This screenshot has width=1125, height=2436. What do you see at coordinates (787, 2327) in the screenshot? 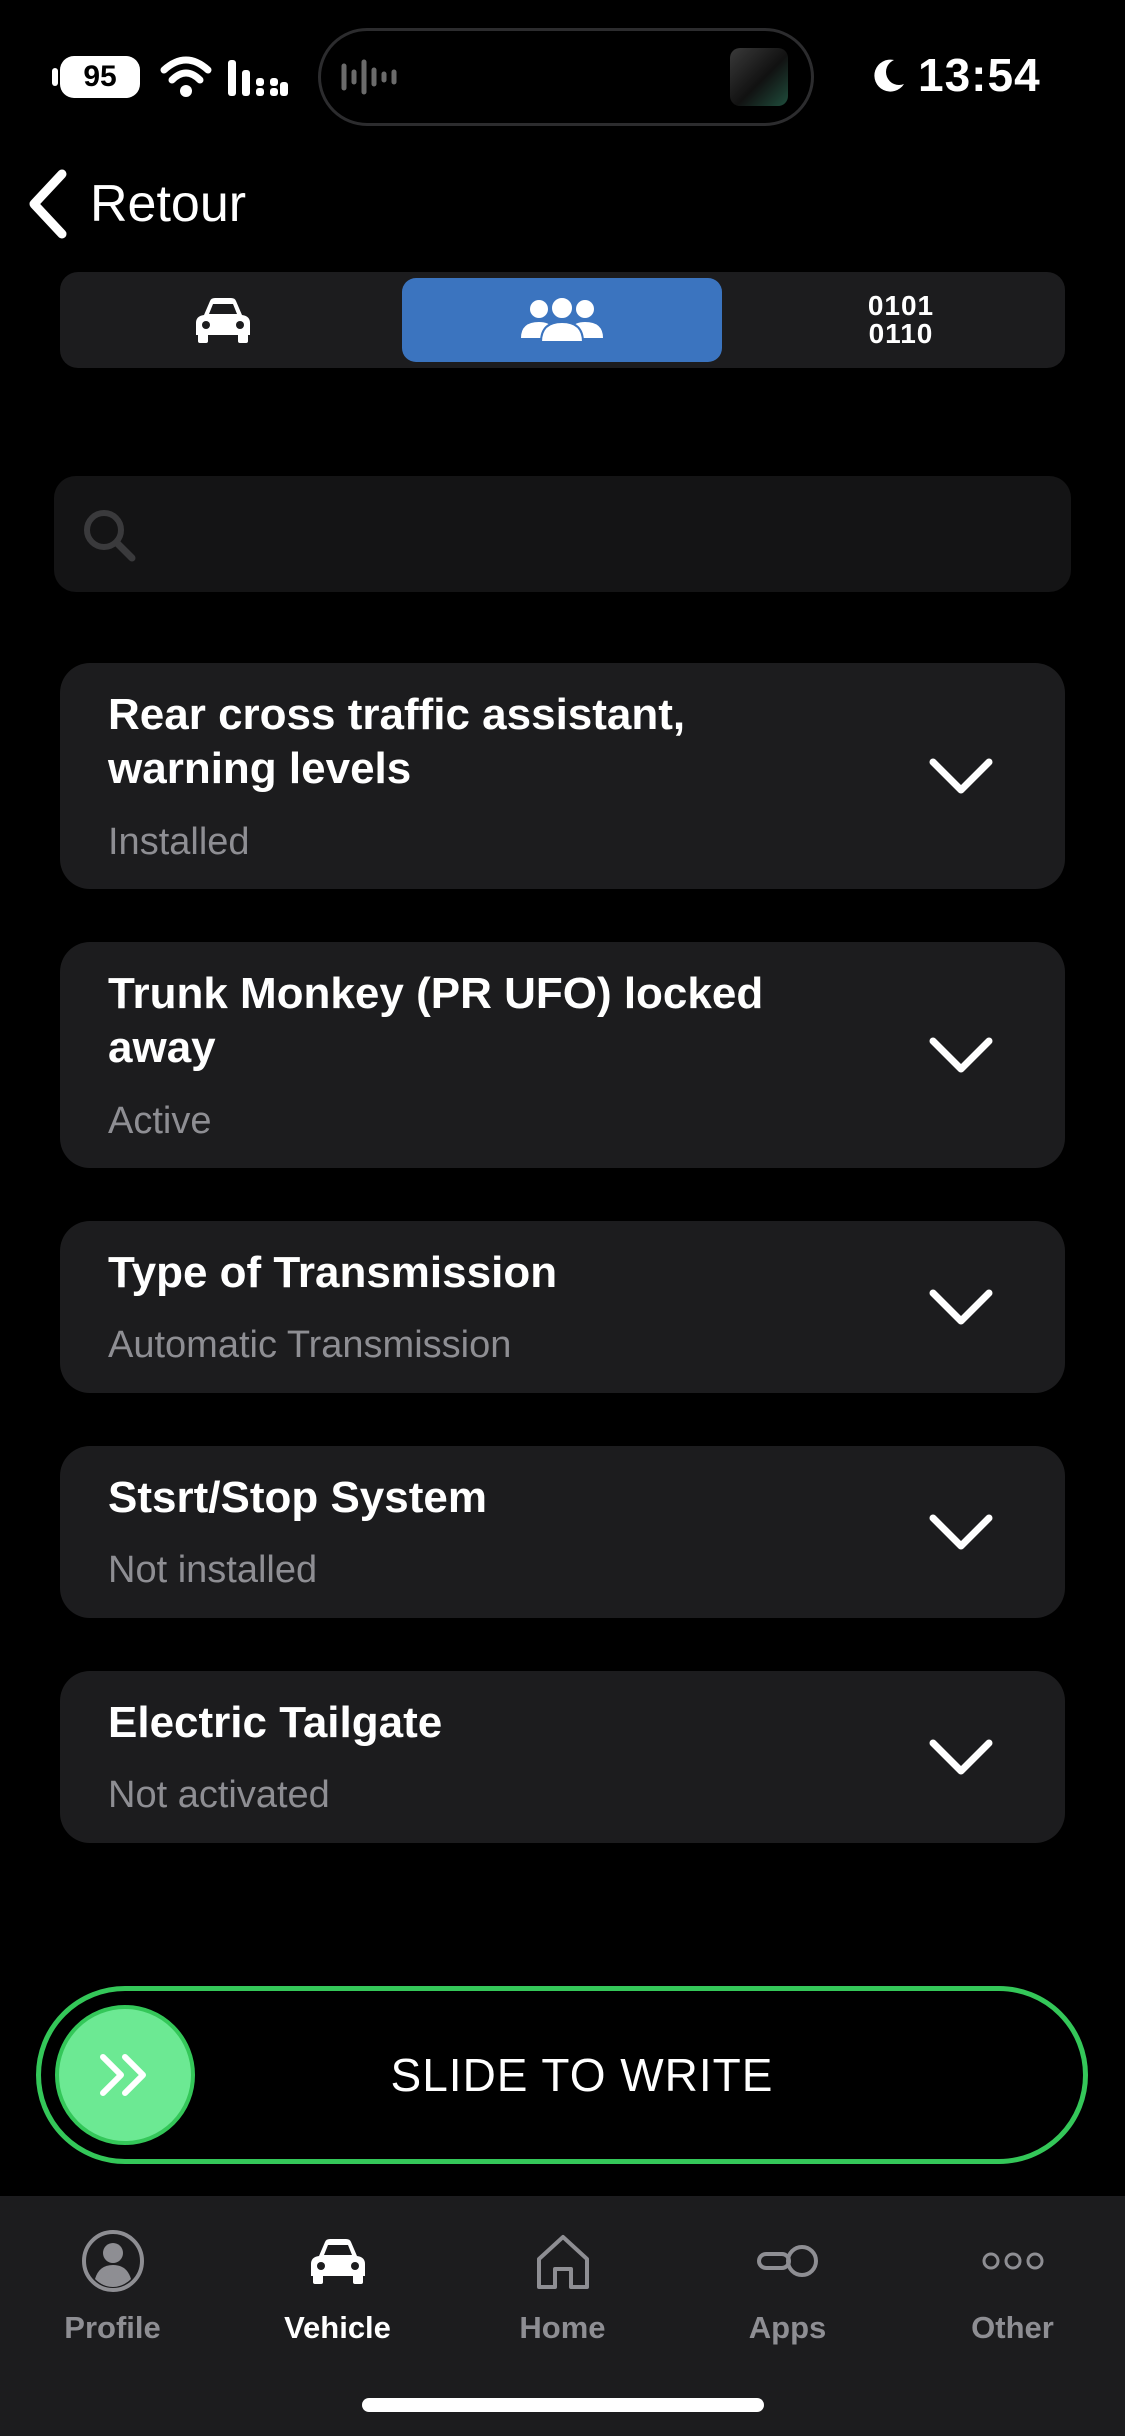
I see `tab-label: Apps` at bounding box center [787, 2327].